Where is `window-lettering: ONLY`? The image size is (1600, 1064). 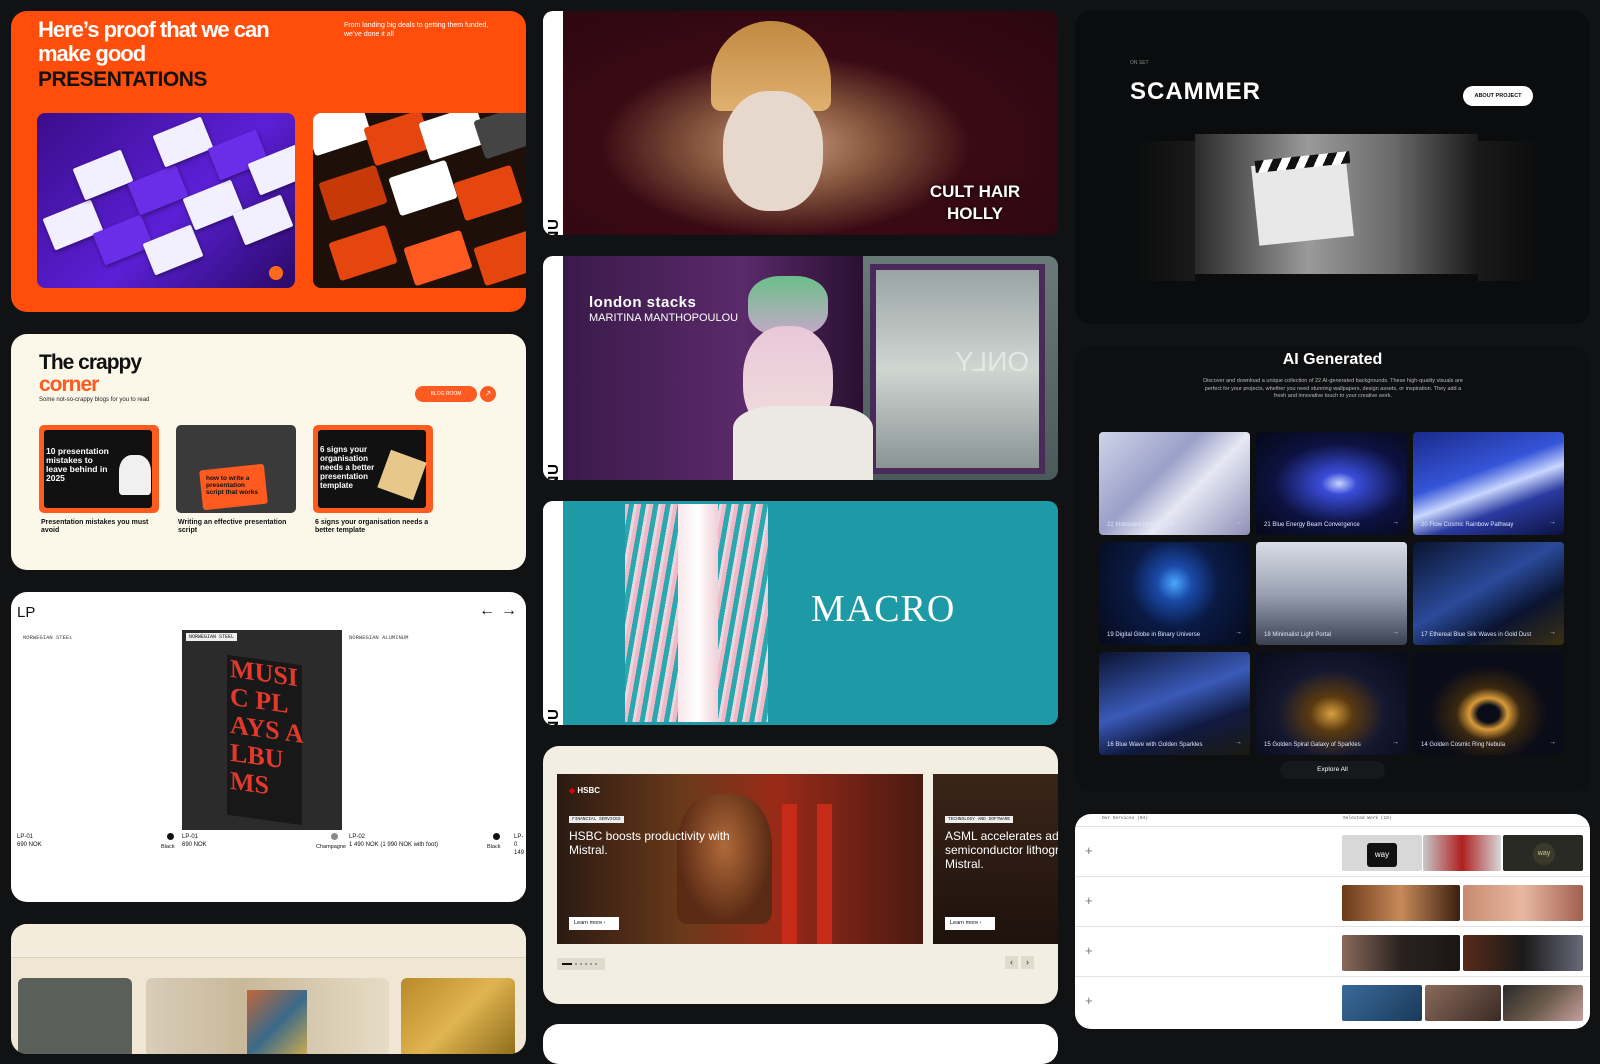 window-lettering: ONLY is located at coordinates (992, 361).